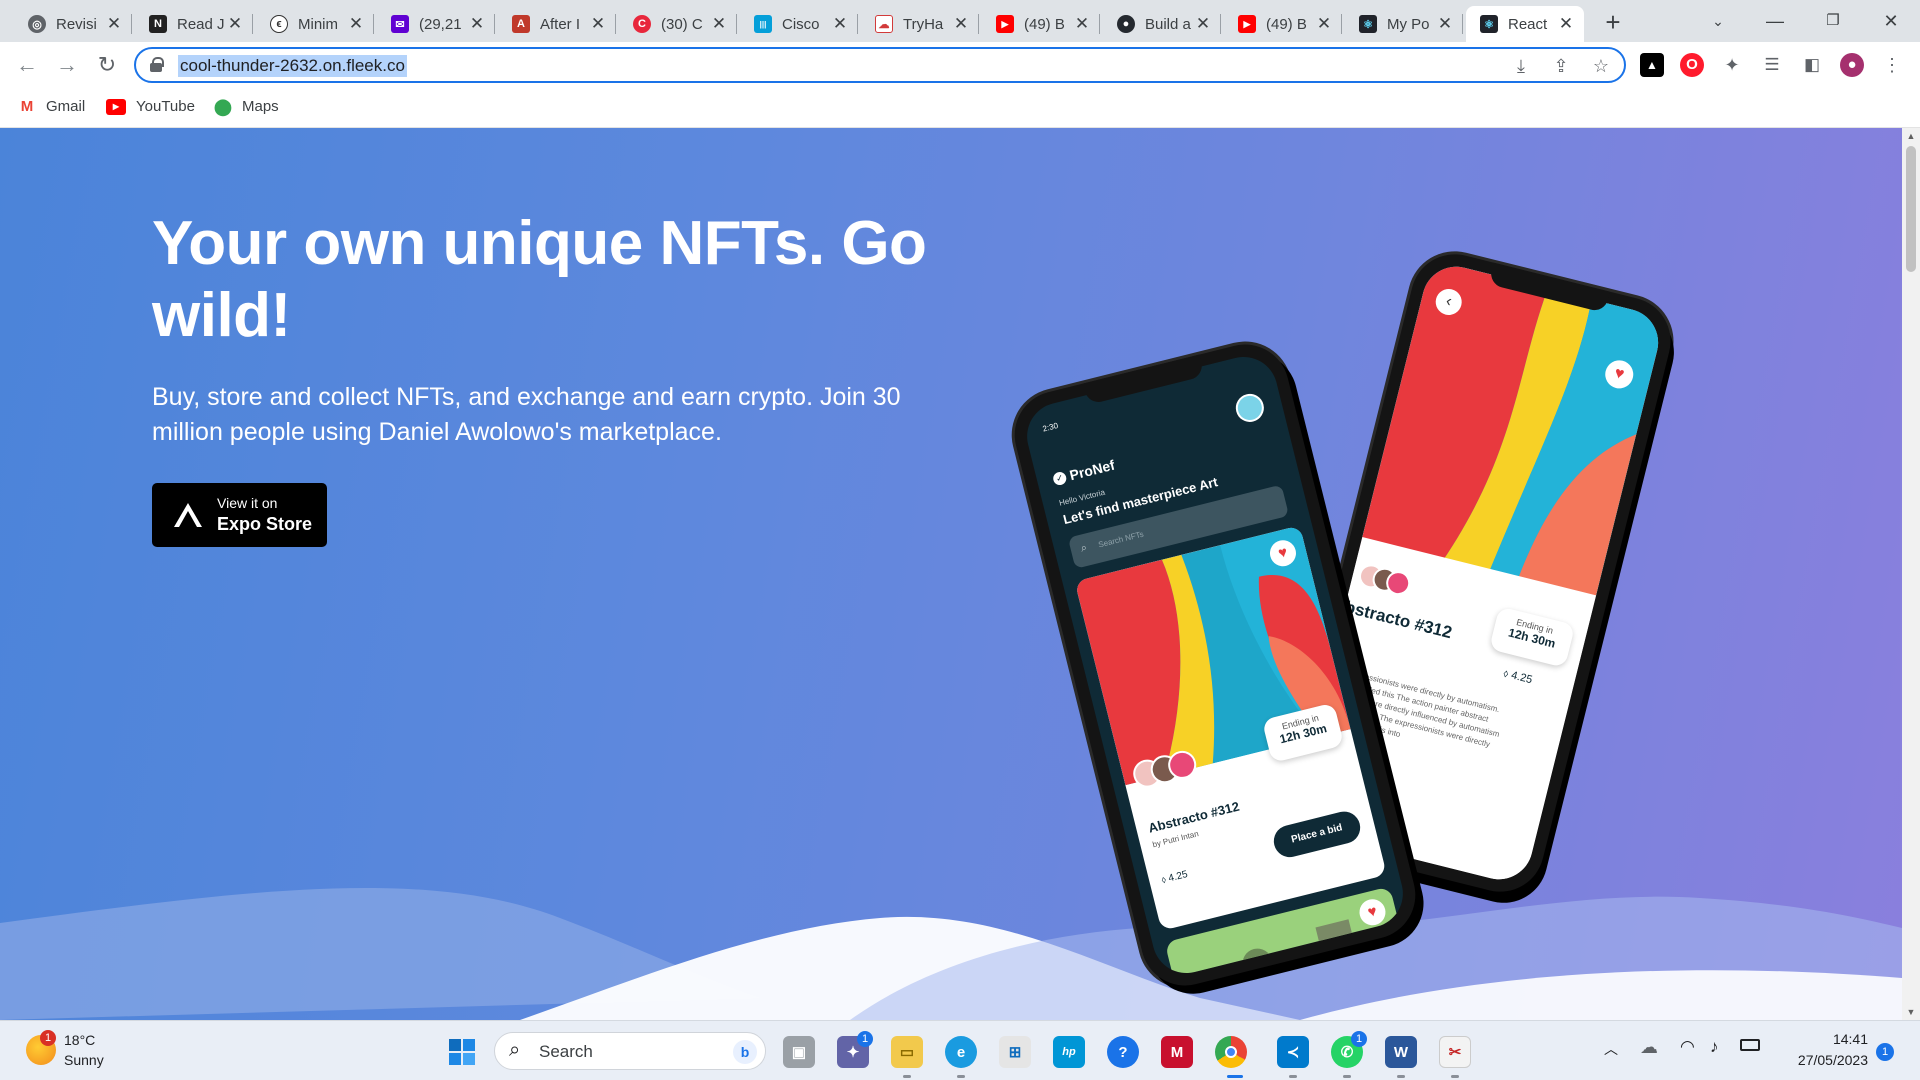 Image resolution: width=1920 pixels, height=1080 pixels. Describe the element at coordinates (1347, 1076) in the screenshot. I see `running-indicator` at that location.